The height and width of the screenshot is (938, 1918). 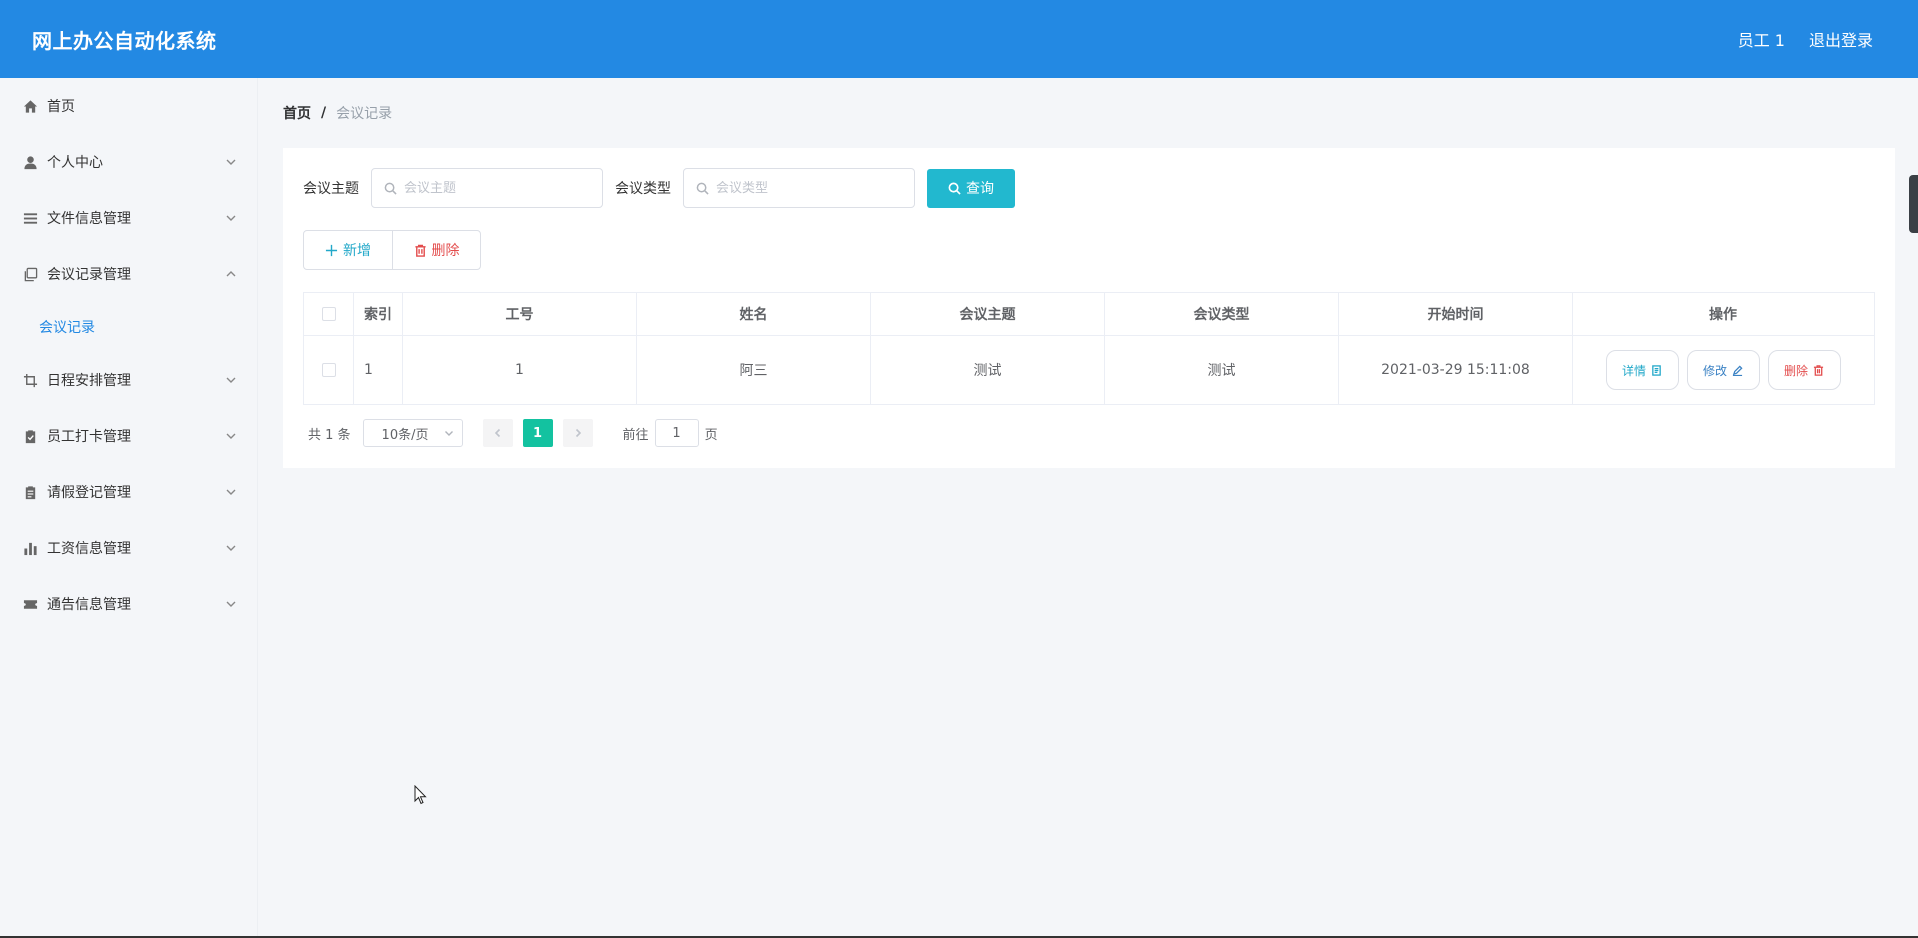 I want to click on chevron-right-icon, so click(x=578, y=433).